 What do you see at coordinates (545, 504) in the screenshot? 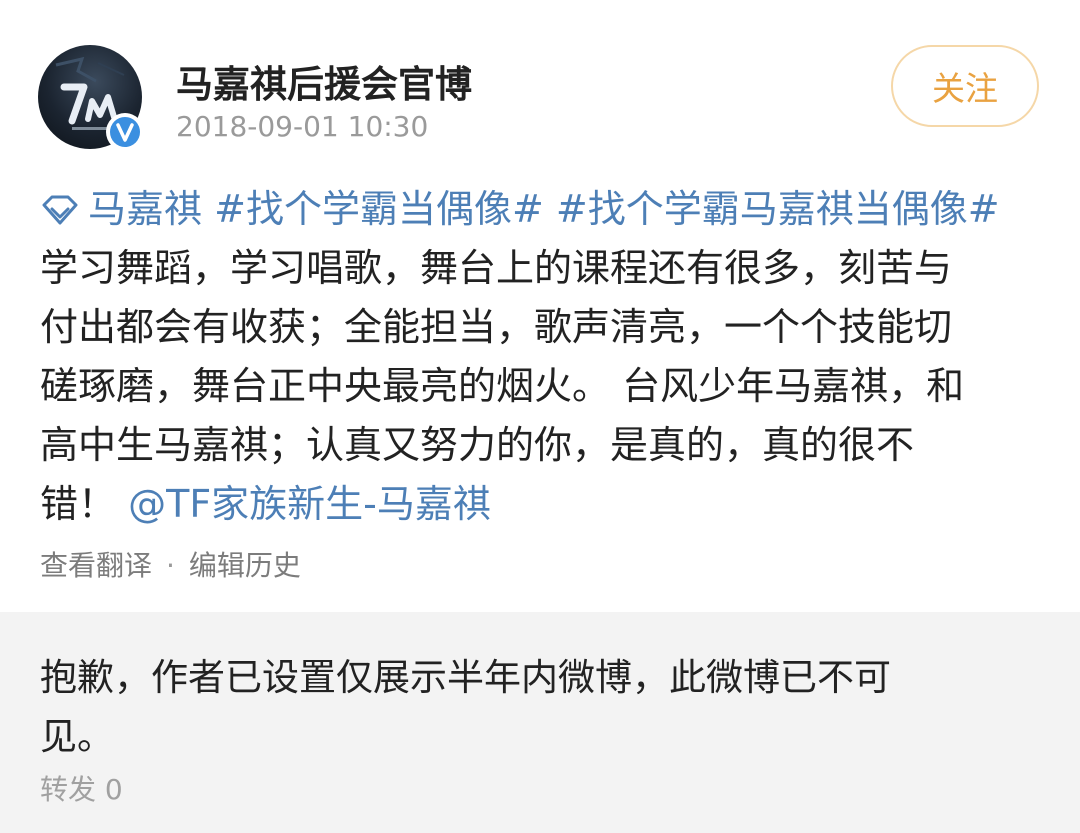
I see `content-line-6: 错！ @TF家族新生-马嘉祺` at bounding box center [545, 504].